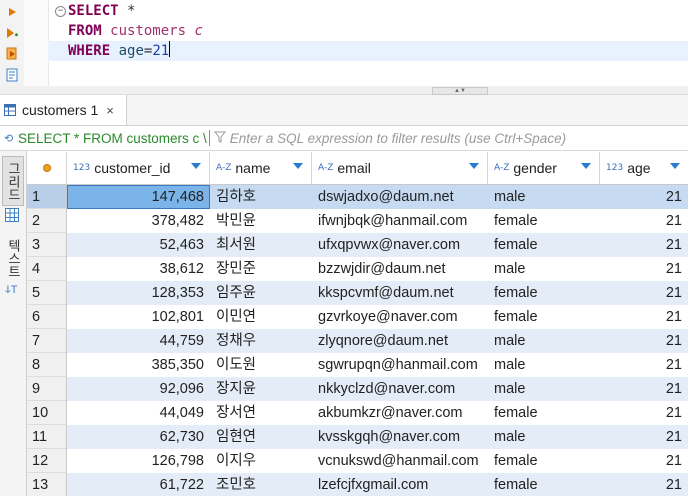 The width and height of the screenshot is (688, 496). I want to click on table-row: 4 38,612 장민준 bzzwjdir@daum.net male 21, so click(357, 269).